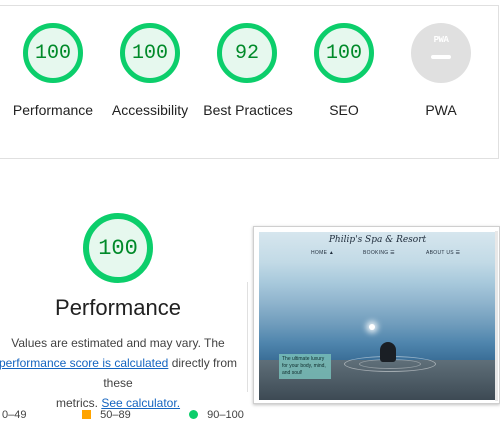 The height and width of the screenshot is (437, 500). I want to click on person-silhouette, so click(388, 352).